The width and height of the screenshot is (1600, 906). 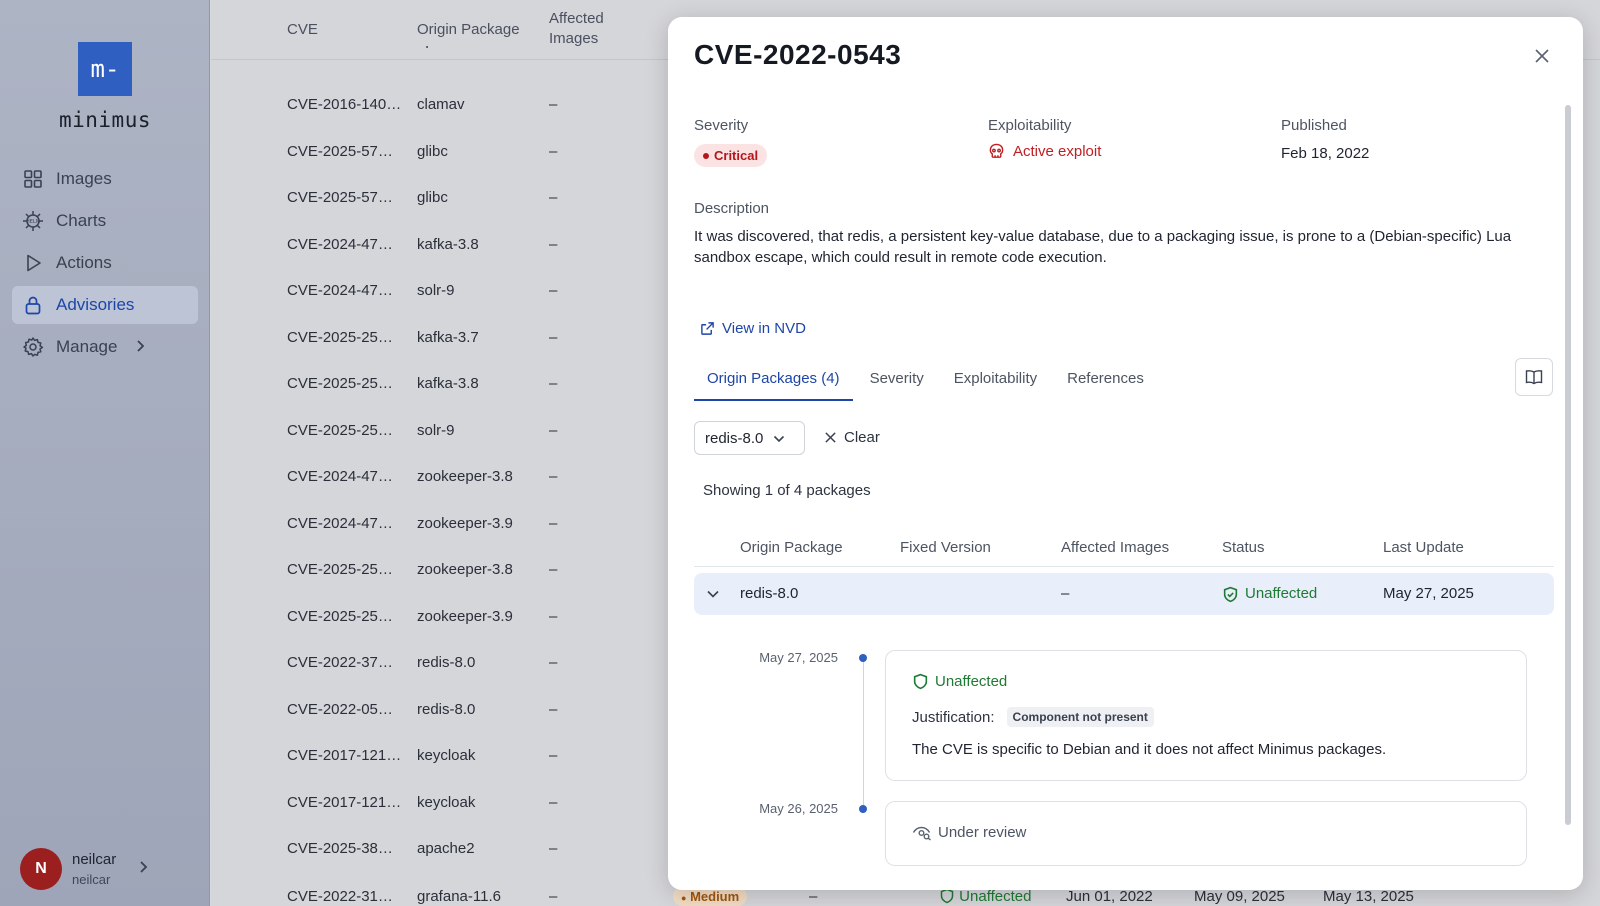 I want to click on chevron-right-icon, so click(x=140, y=347).